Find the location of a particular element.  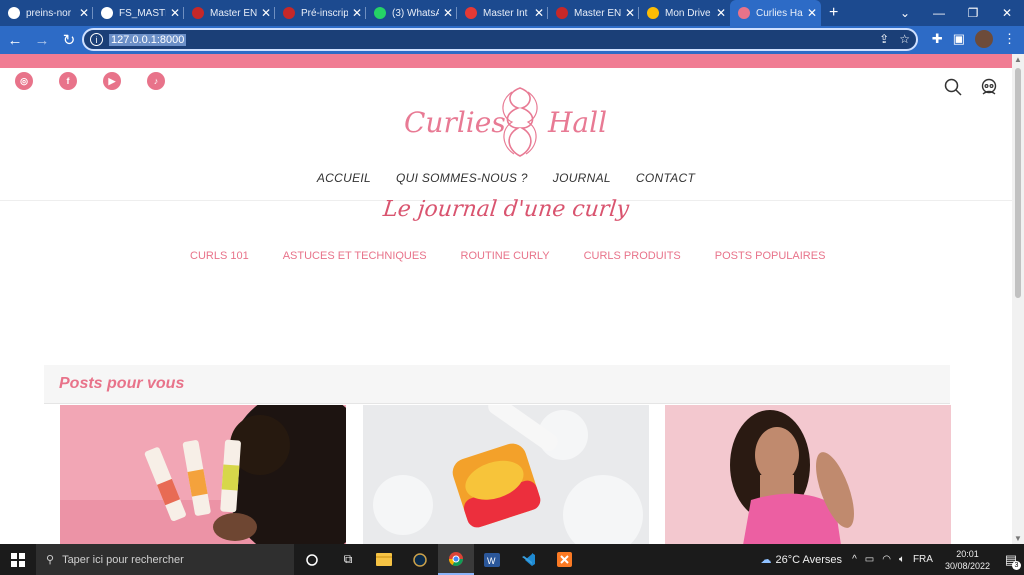

language-indicator: FRA is located at coordinates (923, 559).